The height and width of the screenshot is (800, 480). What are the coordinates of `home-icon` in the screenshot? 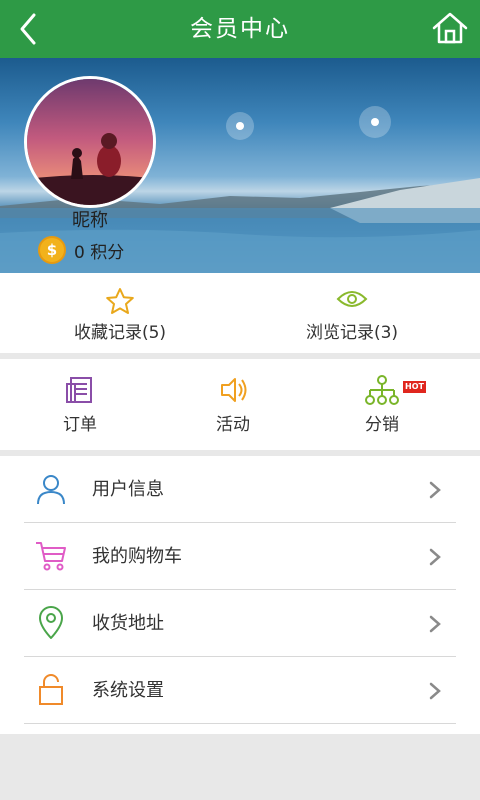 It's located at (450, 28).